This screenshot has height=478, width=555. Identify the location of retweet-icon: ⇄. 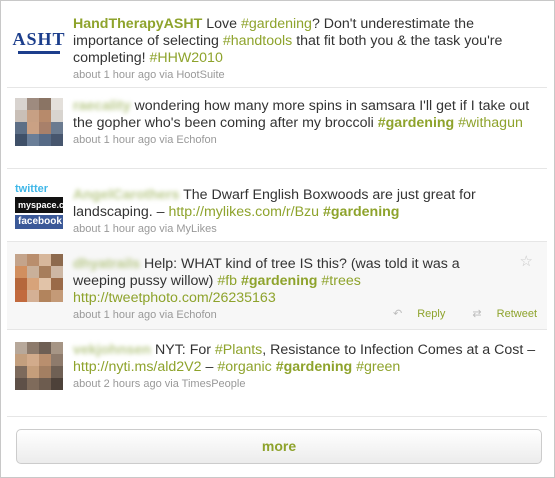
(477, 314).